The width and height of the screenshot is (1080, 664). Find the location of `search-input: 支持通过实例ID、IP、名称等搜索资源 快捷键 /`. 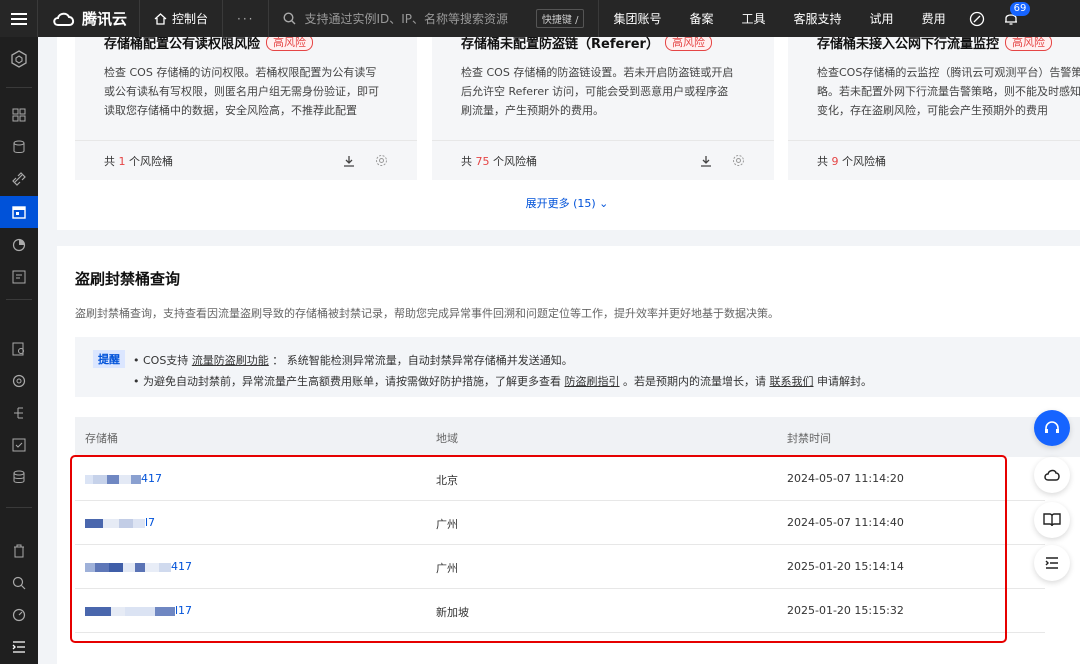

search-input: 支持通过实例ID、IP、名称等搜索资源 快捷键 / is located at coordinates (434, 18).